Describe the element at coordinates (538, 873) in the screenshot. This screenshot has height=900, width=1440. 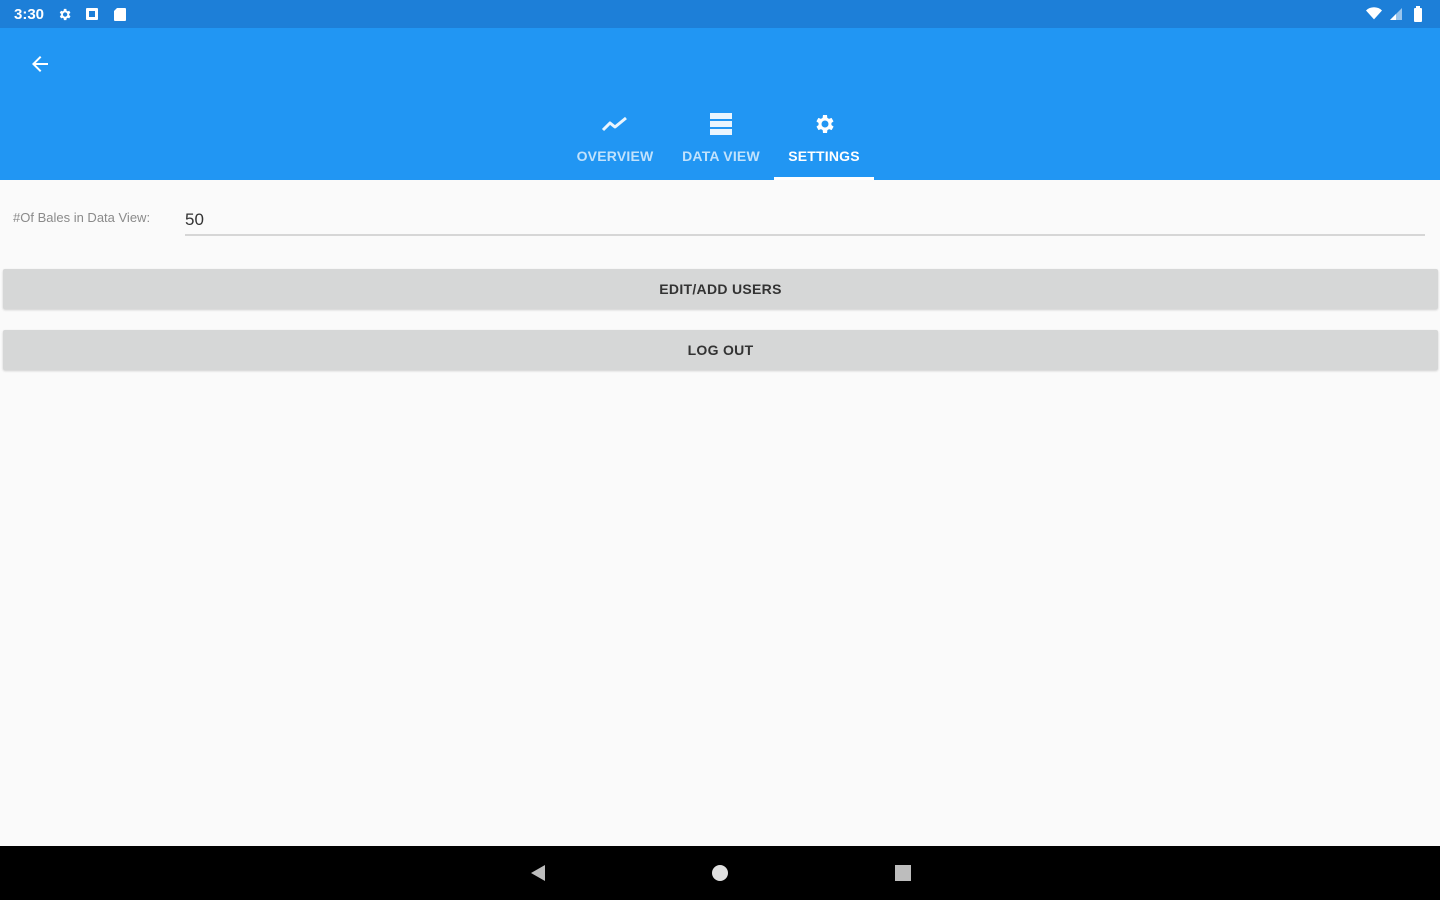
I see `back-triangle-icon` at that location.